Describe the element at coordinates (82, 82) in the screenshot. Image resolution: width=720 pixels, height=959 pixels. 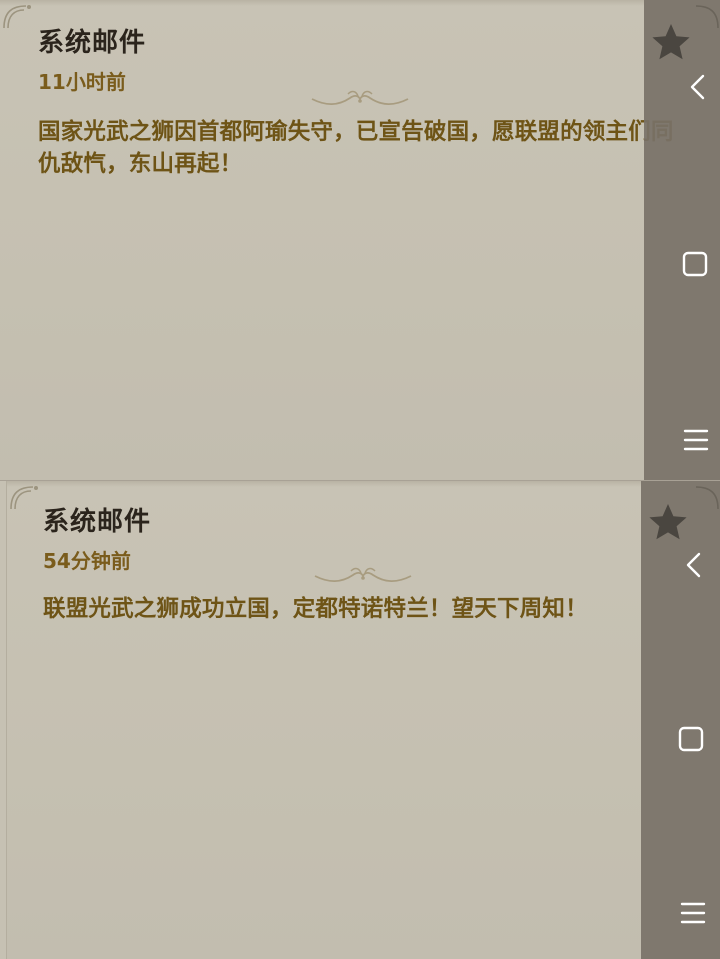
I see `mail-timestamp: 11小时前` at that location.